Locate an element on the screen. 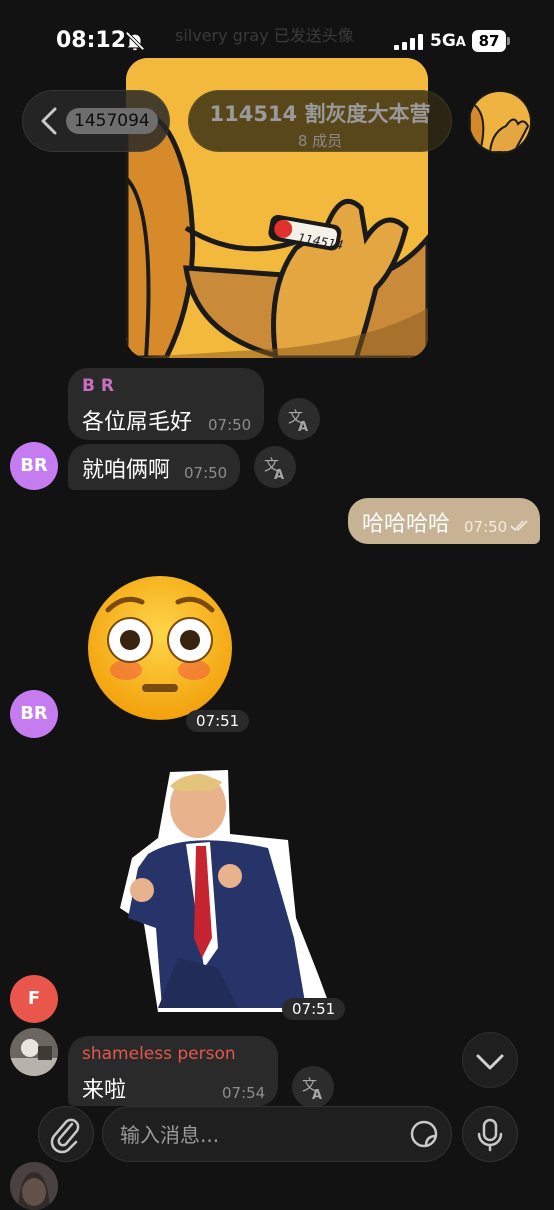  dancing-man-sticker is located at coordinates (226, 892).